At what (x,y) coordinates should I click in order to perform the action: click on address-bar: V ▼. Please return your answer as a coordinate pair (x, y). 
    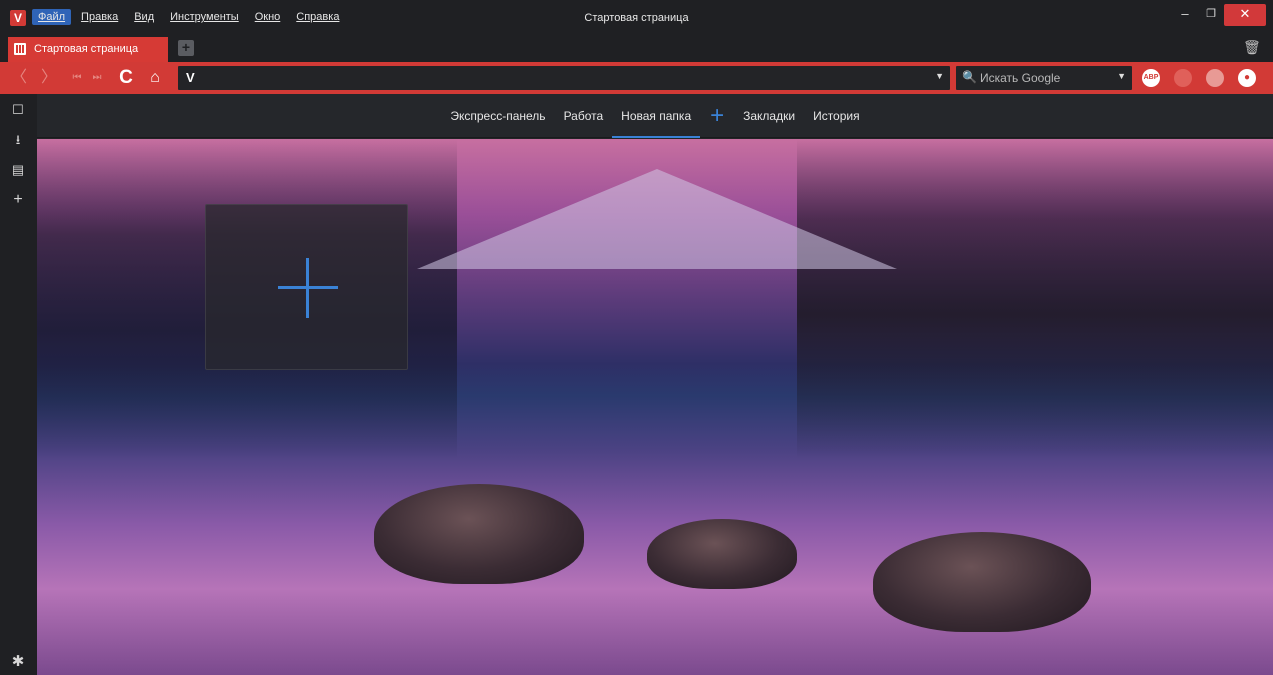
    Looking at the image, I should click on (564, 78).